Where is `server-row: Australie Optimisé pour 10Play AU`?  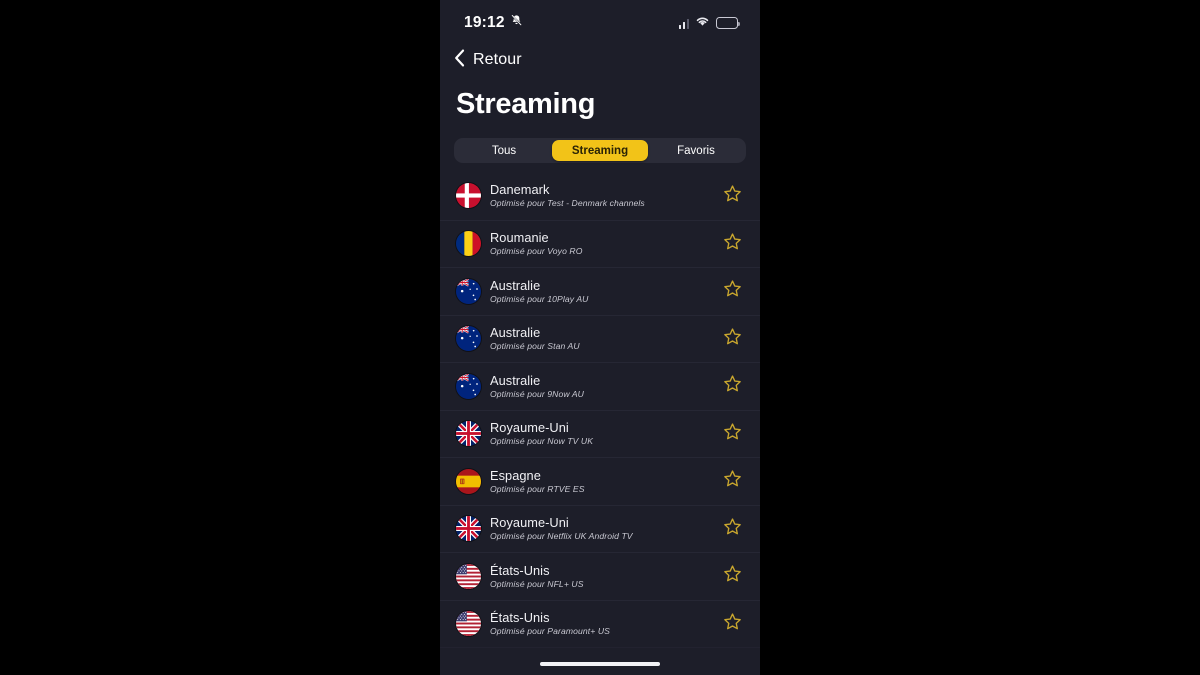 server-row: Australie Optimisé pour 10Play AU is located at coordinates (600, 291).